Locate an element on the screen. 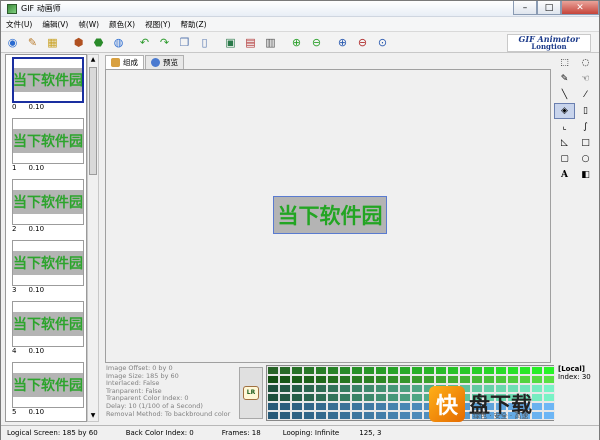 The height and width of the screenshot is (440, 600). paste-icon: ▯ is located at coordinates (204, 42).